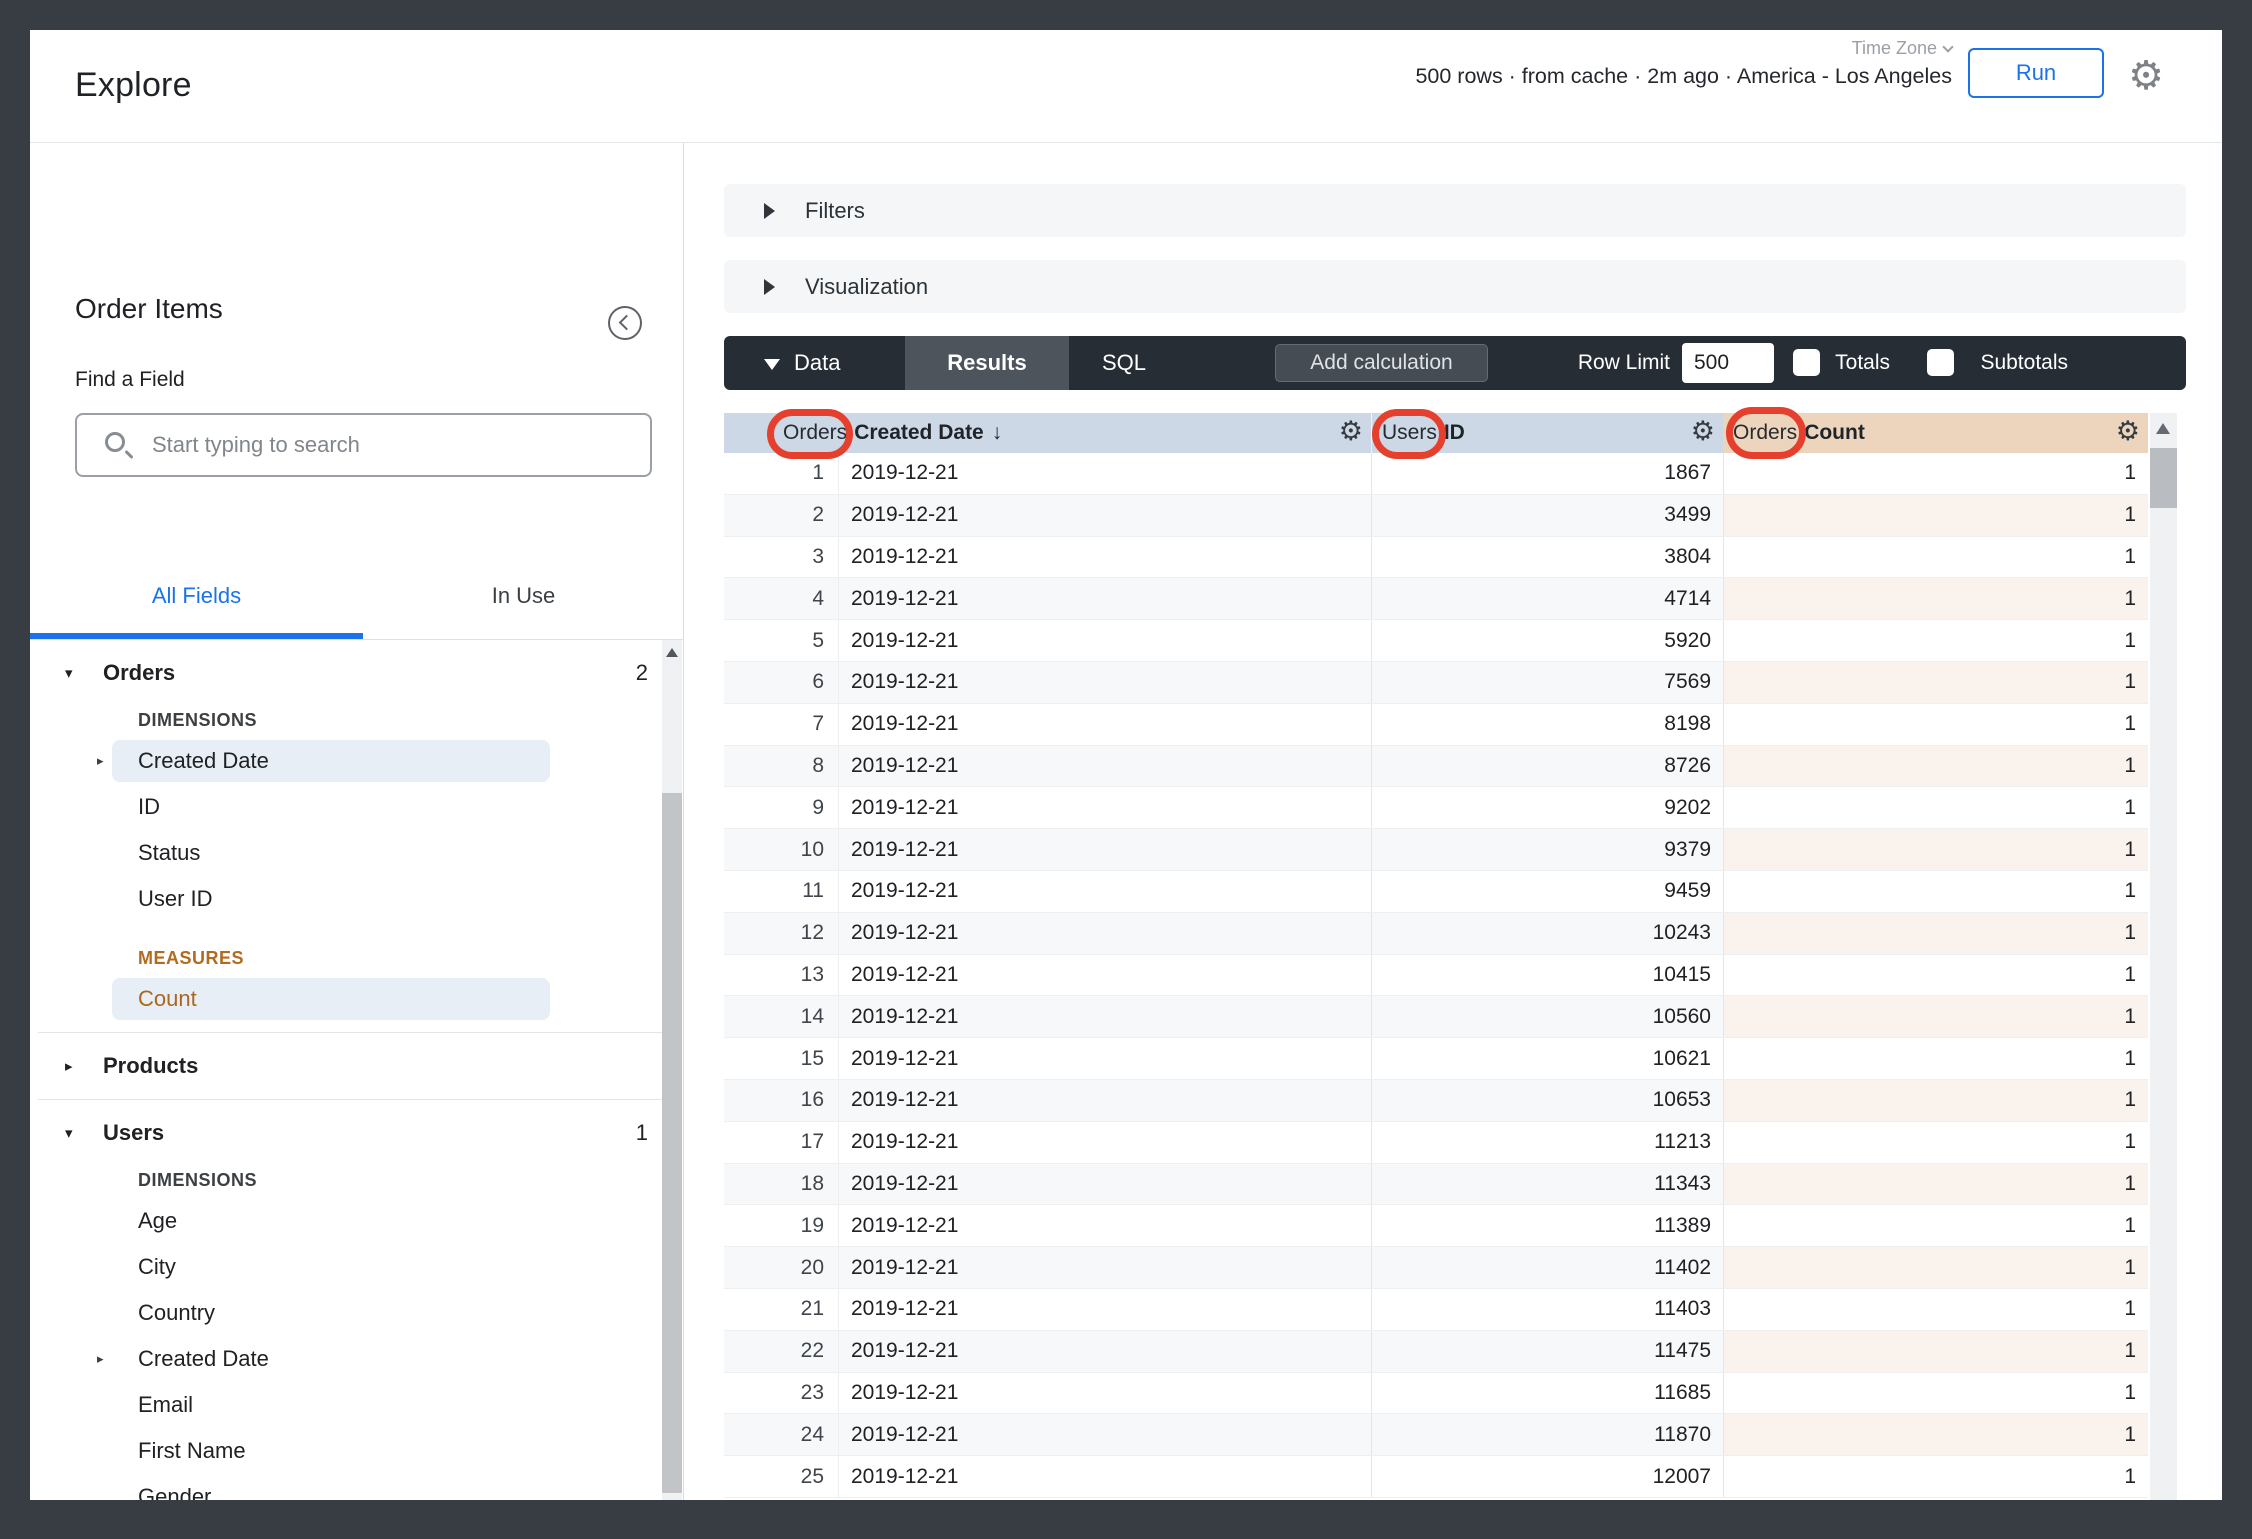 Image resolution: width=2252 pixels, height=1539 pixels. What do you see at coordinates (196, 596) in the screenshot?
I see `tab-all-fields: All Fields` at bounding box center [196, 596].